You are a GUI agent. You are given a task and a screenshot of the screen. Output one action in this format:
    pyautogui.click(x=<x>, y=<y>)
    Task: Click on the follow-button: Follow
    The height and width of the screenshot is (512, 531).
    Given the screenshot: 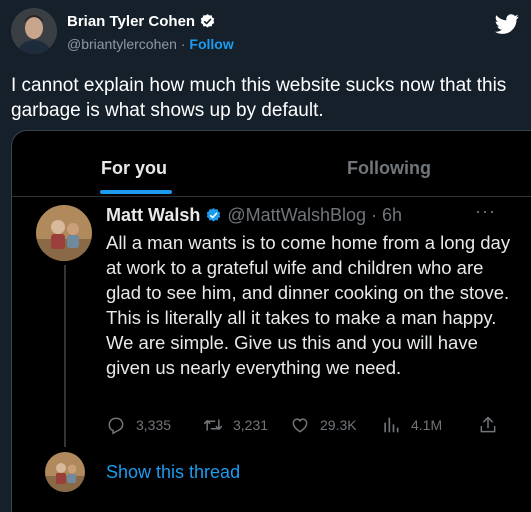 What is the action you would take?
    pyautogui.click(x=211, y=44)
    